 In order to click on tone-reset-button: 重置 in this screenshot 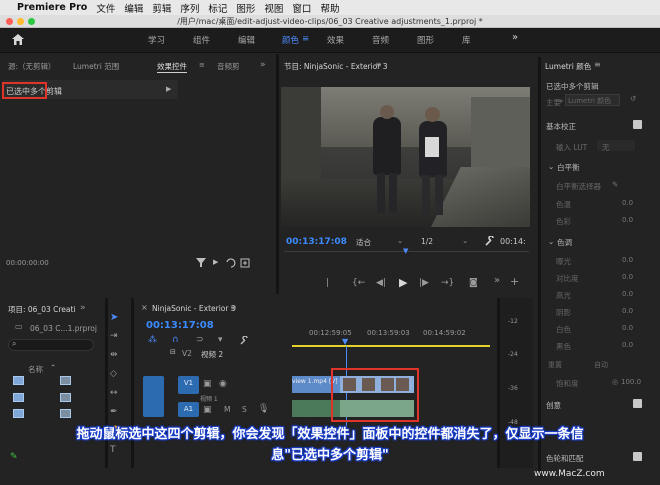, I will do `click(555, 365)`.